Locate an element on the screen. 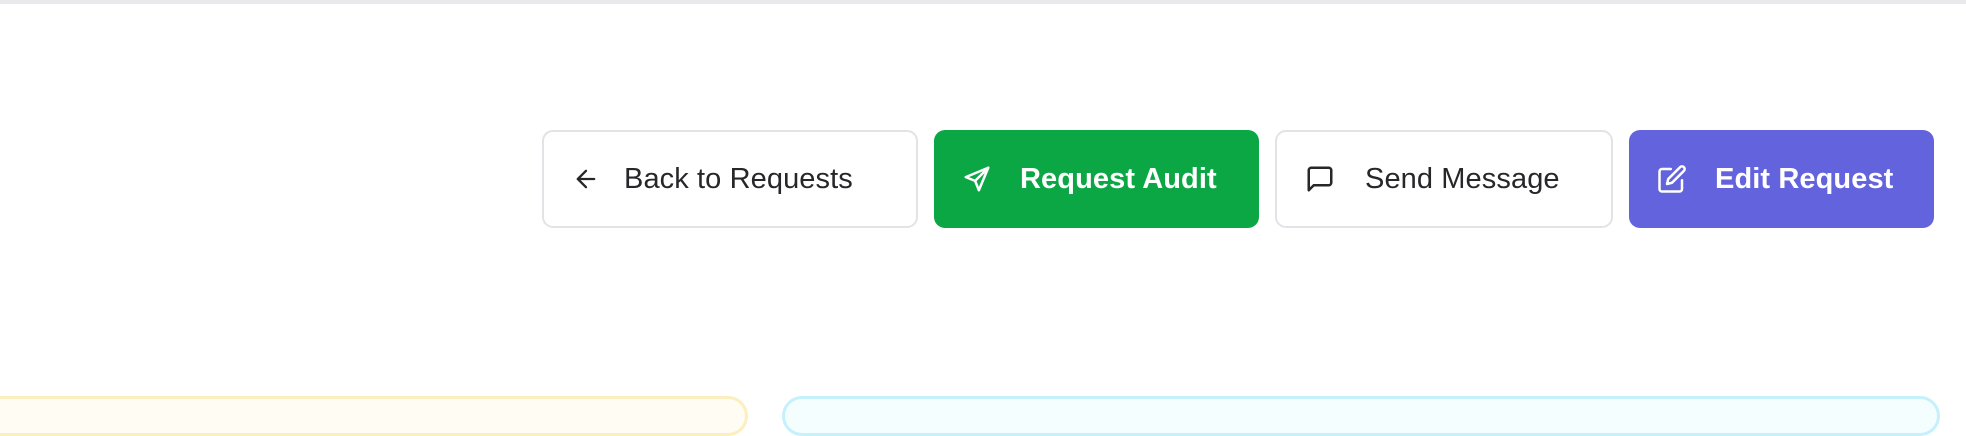 The height and width of the screenshot is (436, 1966). info-card is located at coordinates (1361, 416).